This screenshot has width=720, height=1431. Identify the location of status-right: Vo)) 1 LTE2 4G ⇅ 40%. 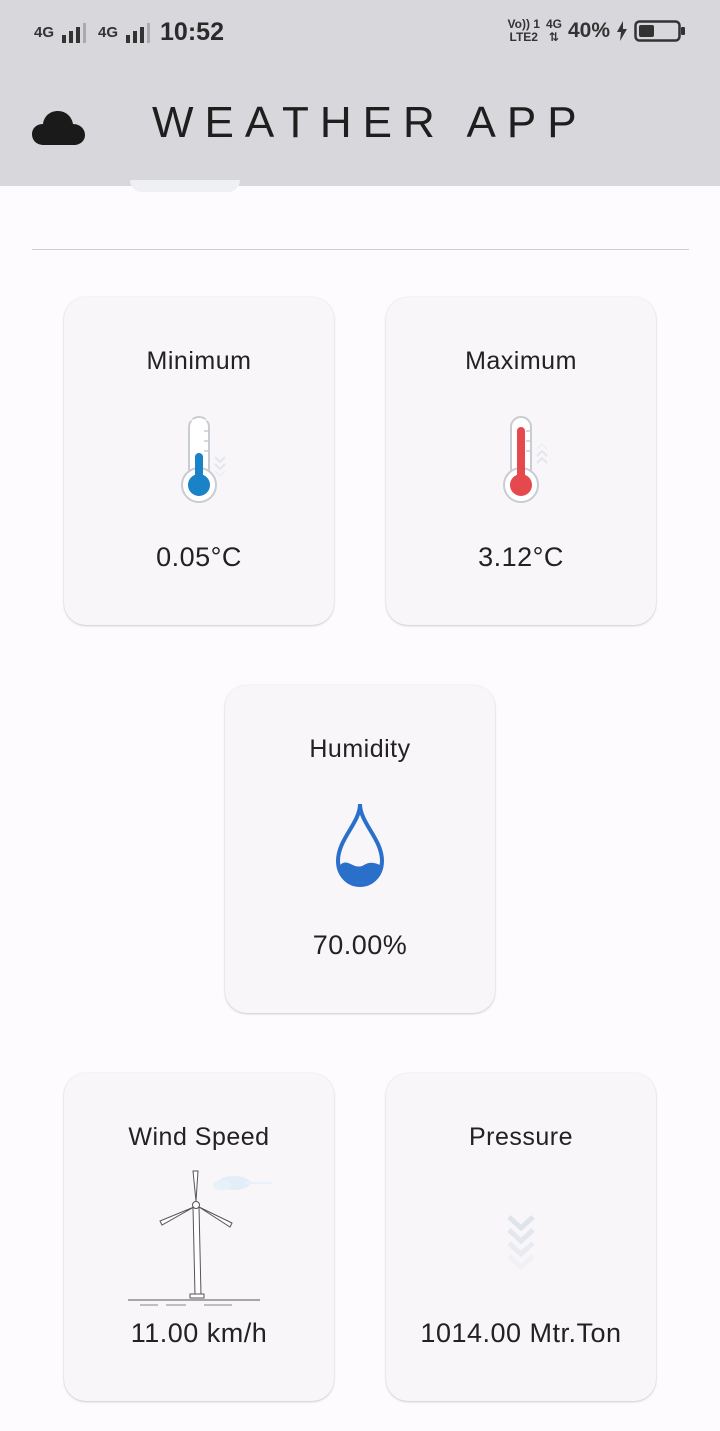
(597, 31).